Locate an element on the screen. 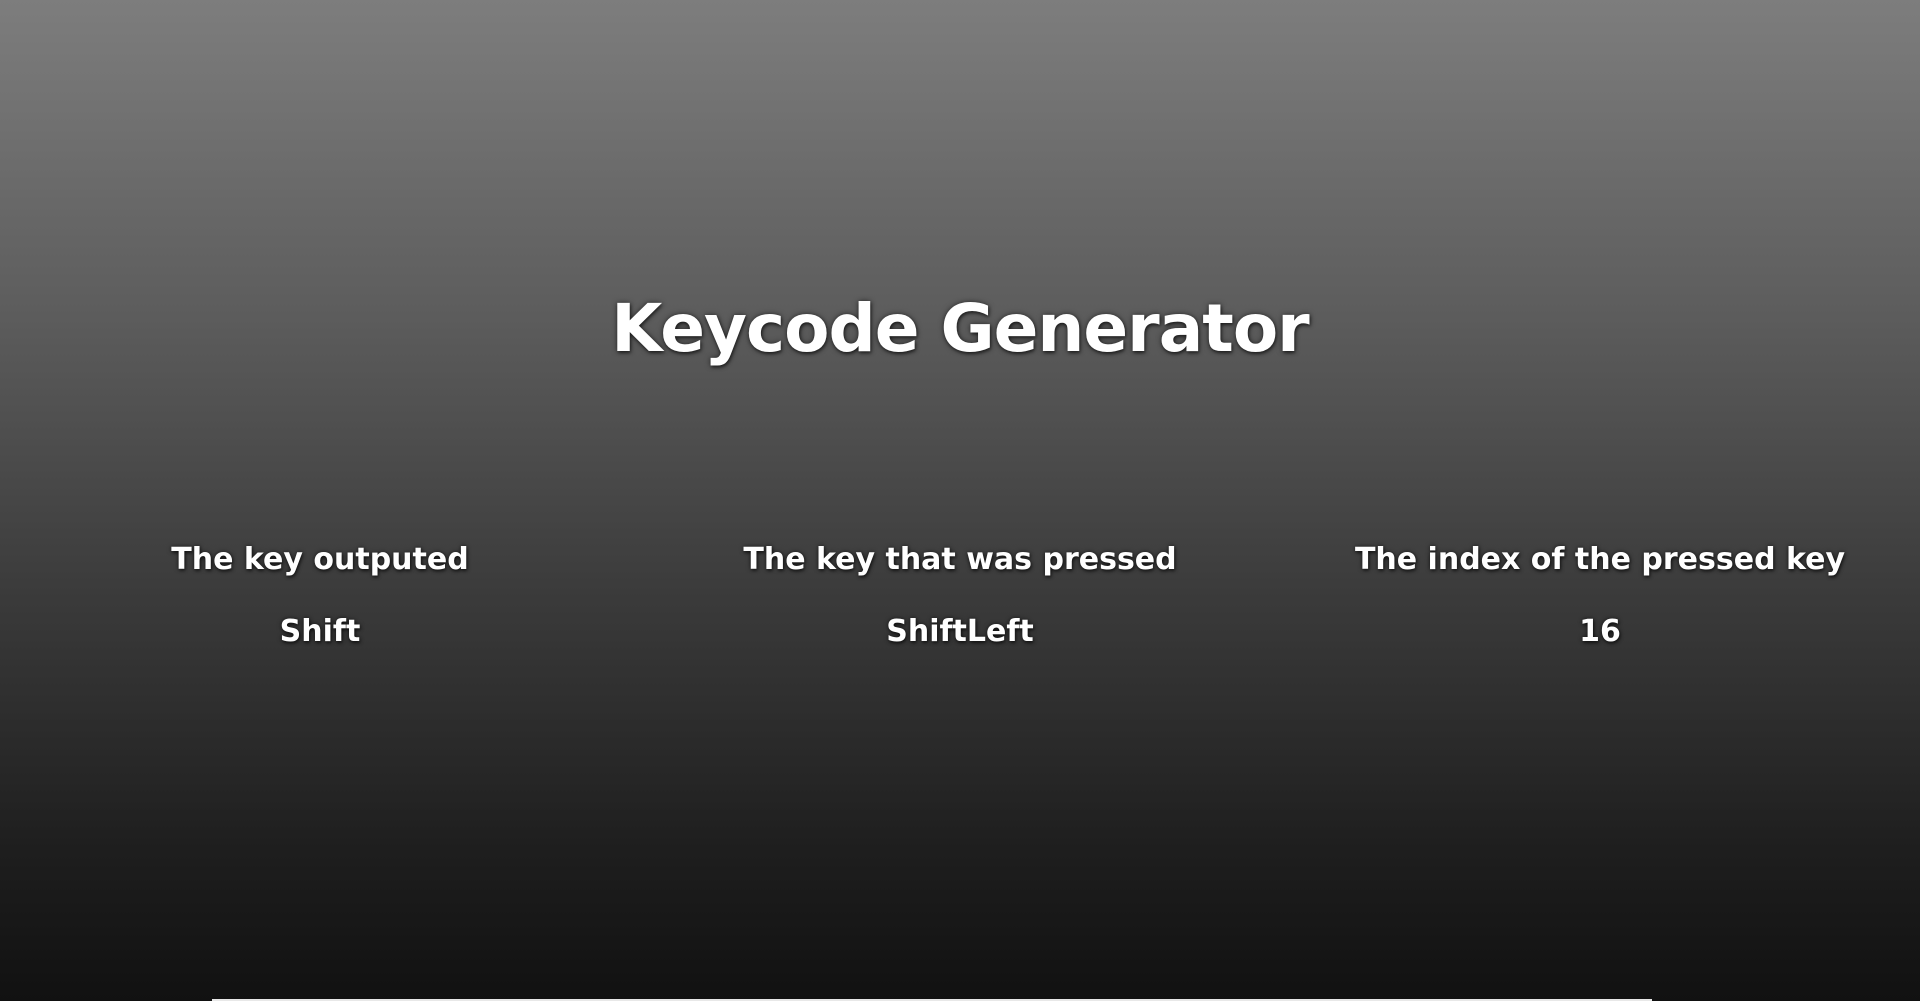 This screenshot has height=1001, width=1920. key-index-value: 16 is located at coordinates (1600, 631).